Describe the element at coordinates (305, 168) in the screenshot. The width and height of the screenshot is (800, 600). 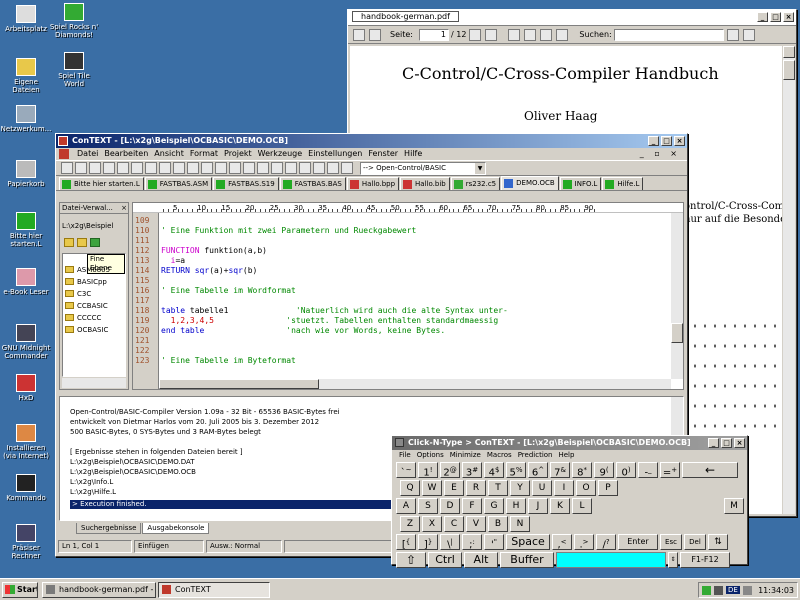
I see `tools-icon` at that location.